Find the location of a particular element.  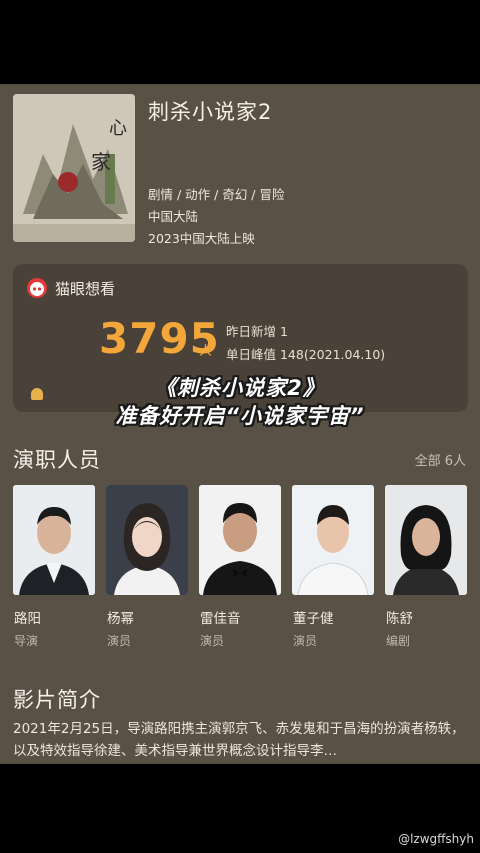

cast-card: 董子健 演员 is located at coordinates (333, 567).